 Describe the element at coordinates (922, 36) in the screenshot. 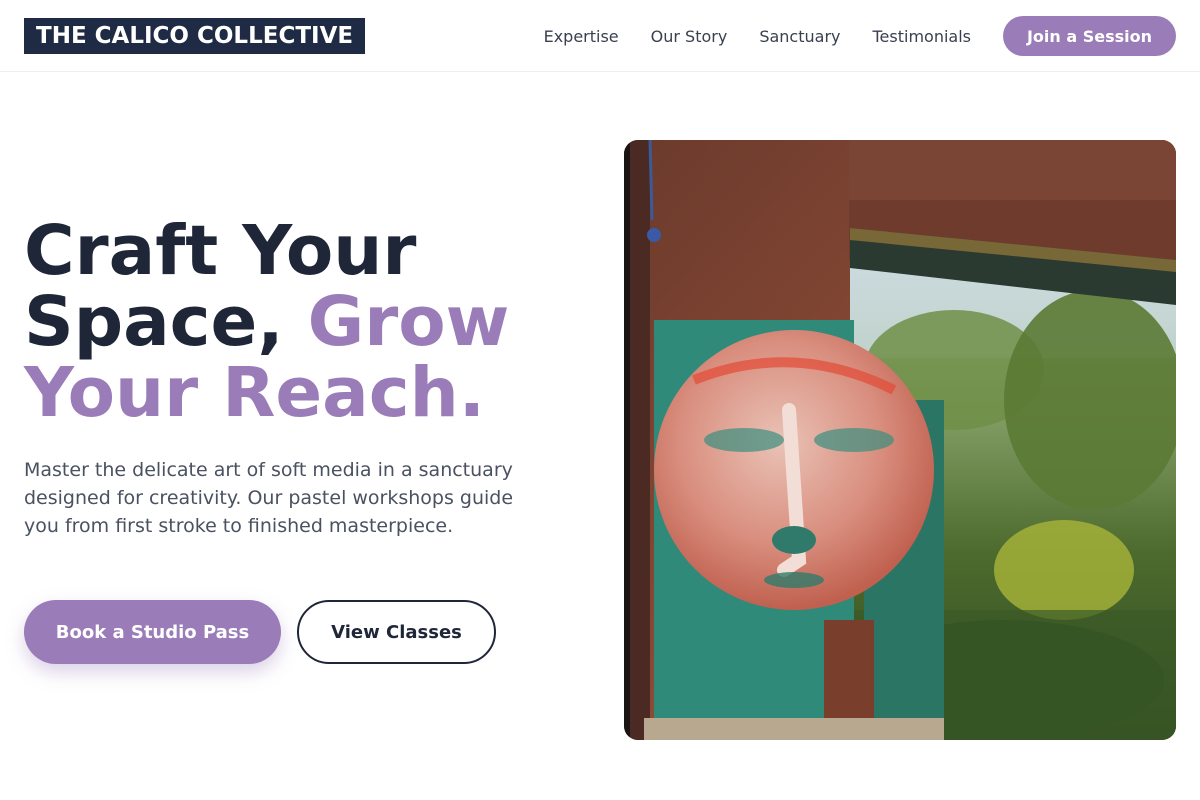

I see `nav-link-testimonials: Testimonials` at that location.